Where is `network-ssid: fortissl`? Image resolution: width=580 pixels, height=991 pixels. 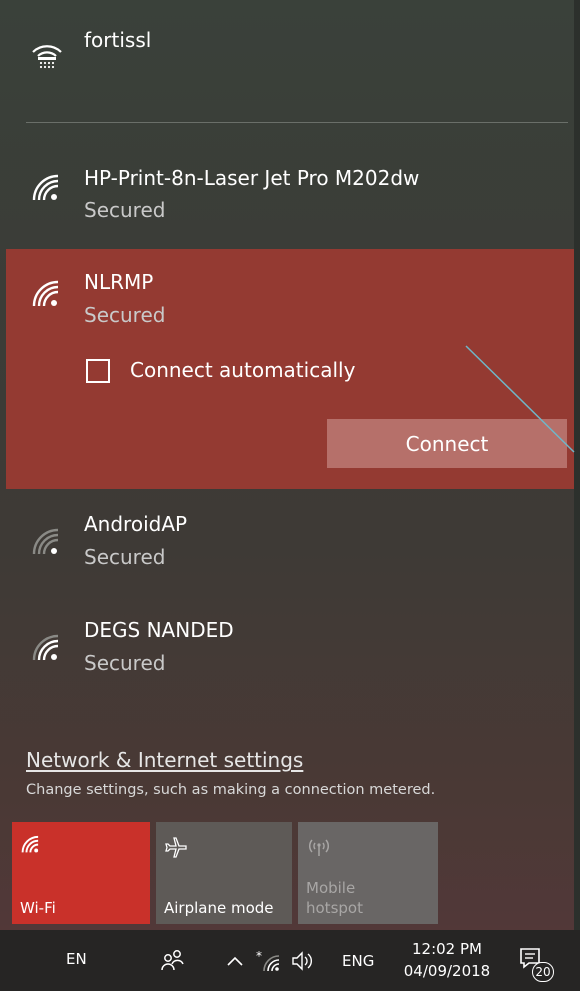 network-ssid: fortissl is located at coordinates (118, 40).